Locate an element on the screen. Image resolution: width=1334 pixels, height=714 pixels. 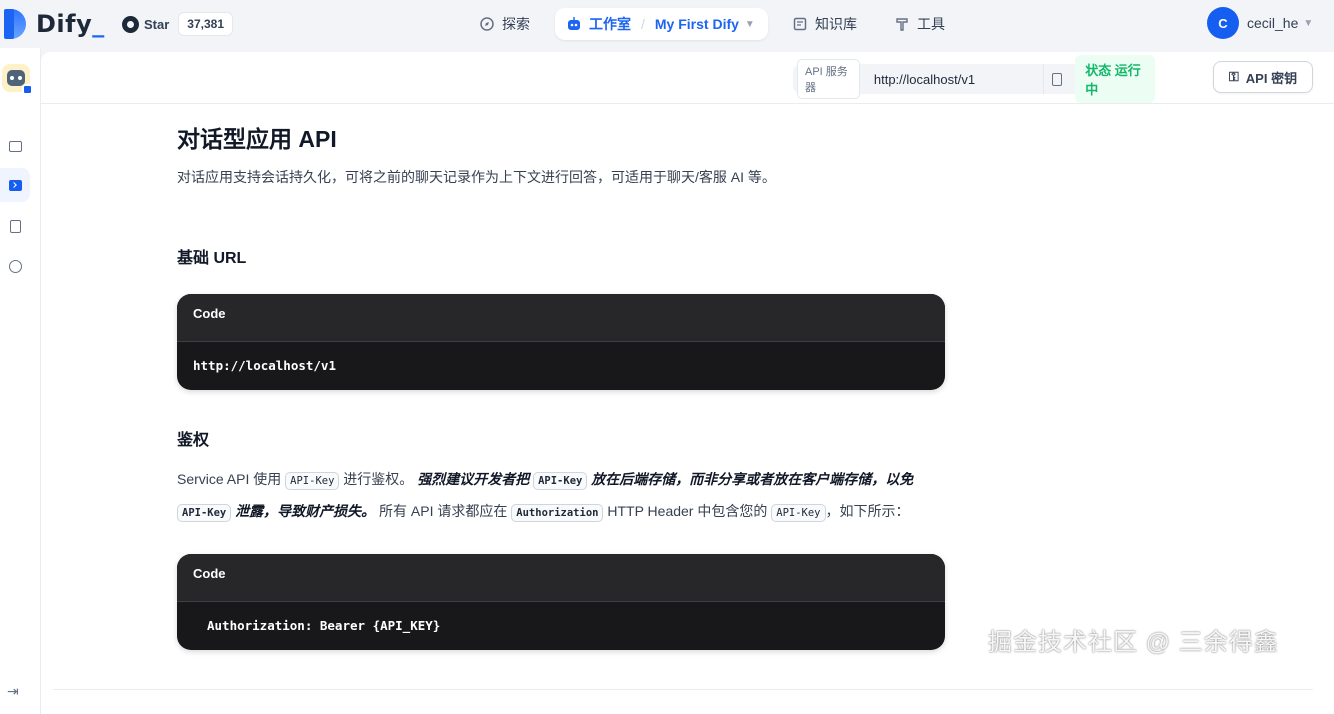
nav-tools: 工具 is located at coordinates (920, 24).